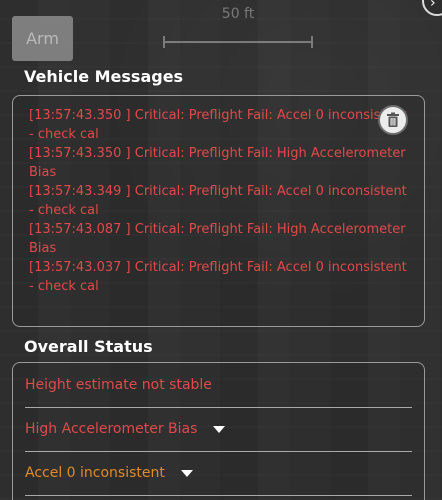 Image resolution: width=442 pixels, height=500 pixels. What do you see at coordinates (111, 429) in the screenshot?
I see `status-item-label: High Accelerometer Bias` at bounding box center [111, 429].